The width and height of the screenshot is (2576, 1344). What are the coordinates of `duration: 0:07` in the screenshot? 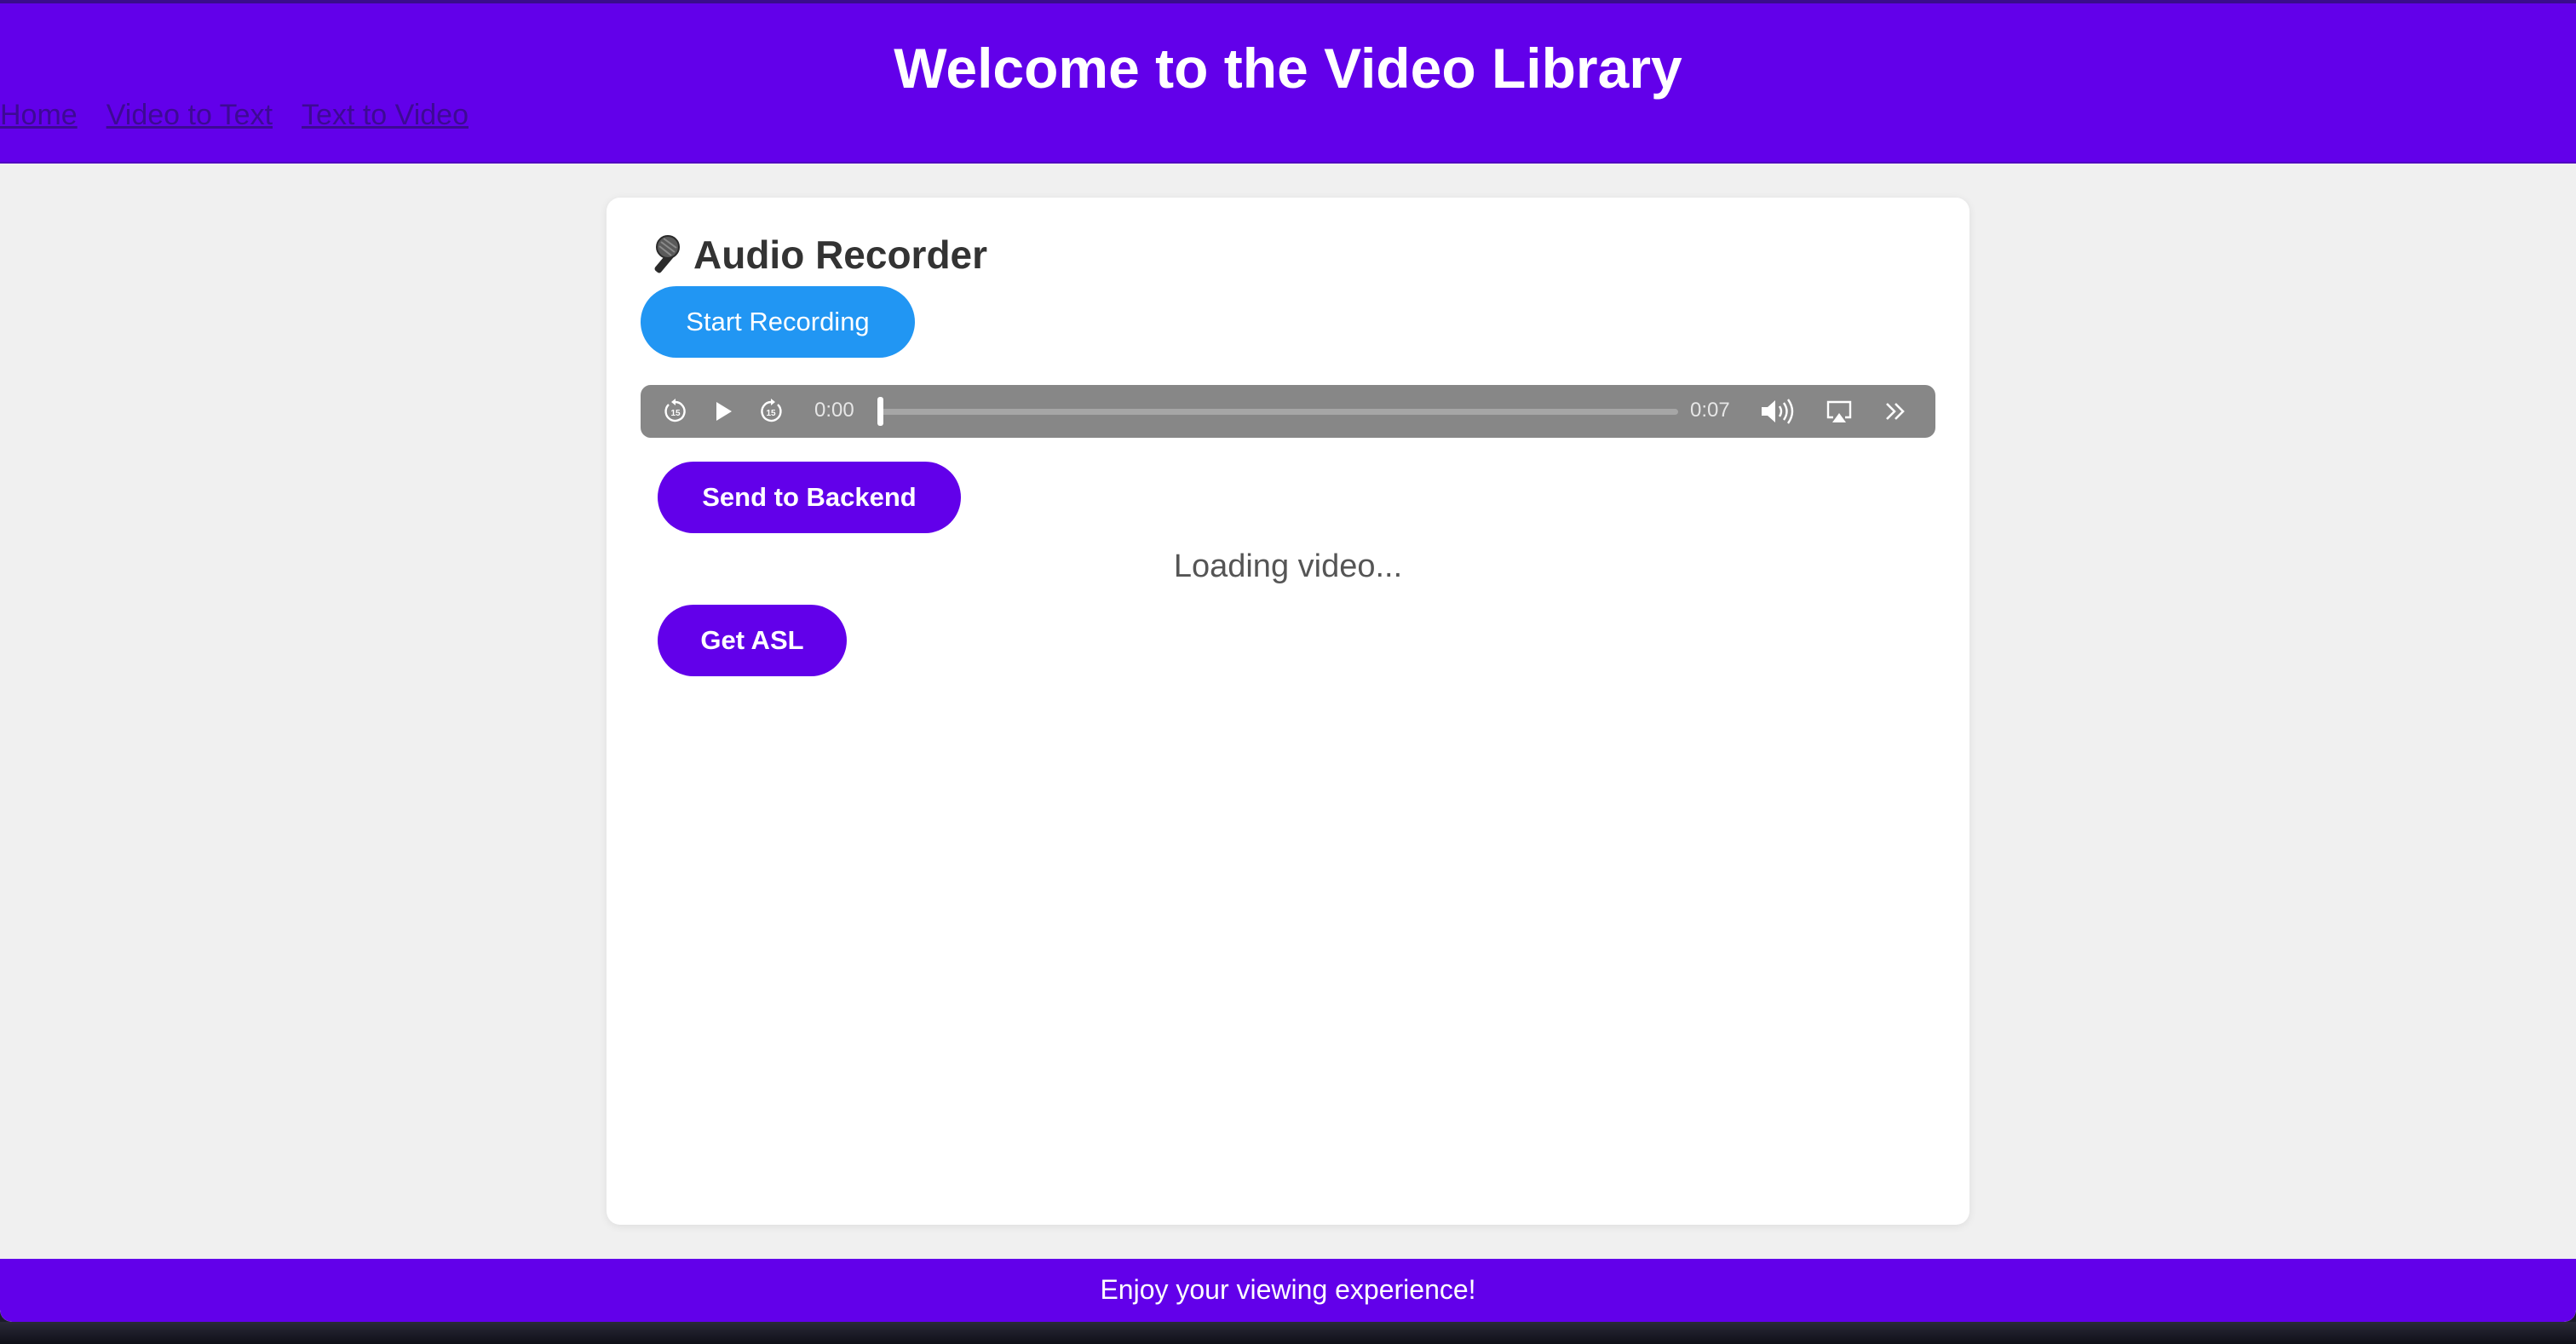 It's located at (1710, 410).